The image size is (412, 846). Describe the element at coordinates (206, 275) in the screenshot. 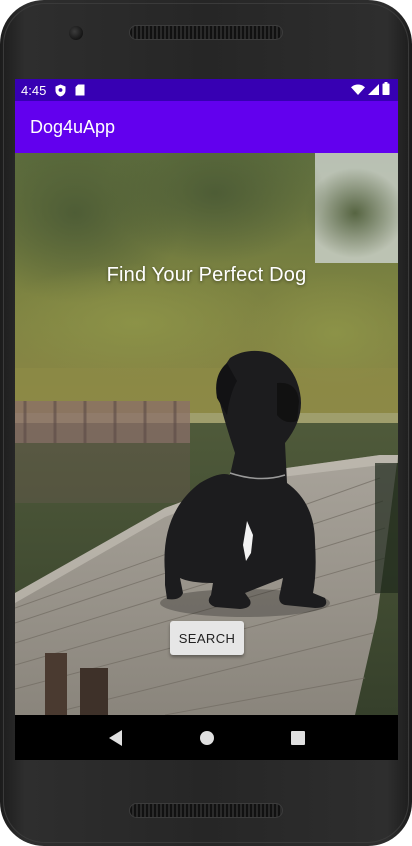

I see `headline: Find Your Perfect Dog` at that location.